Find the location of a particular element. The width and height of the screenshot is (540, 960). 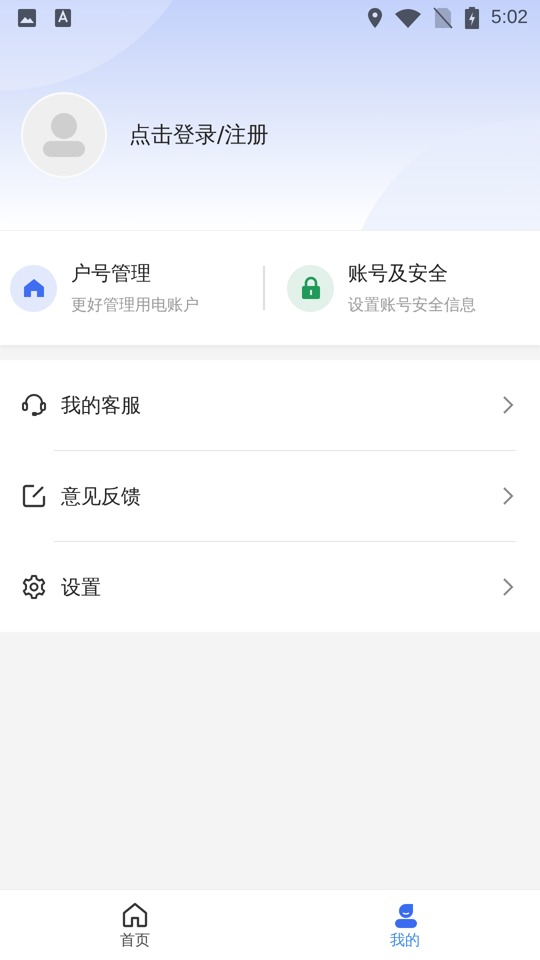

menu-item: 我的客服 is located at coordinates (270, 405).